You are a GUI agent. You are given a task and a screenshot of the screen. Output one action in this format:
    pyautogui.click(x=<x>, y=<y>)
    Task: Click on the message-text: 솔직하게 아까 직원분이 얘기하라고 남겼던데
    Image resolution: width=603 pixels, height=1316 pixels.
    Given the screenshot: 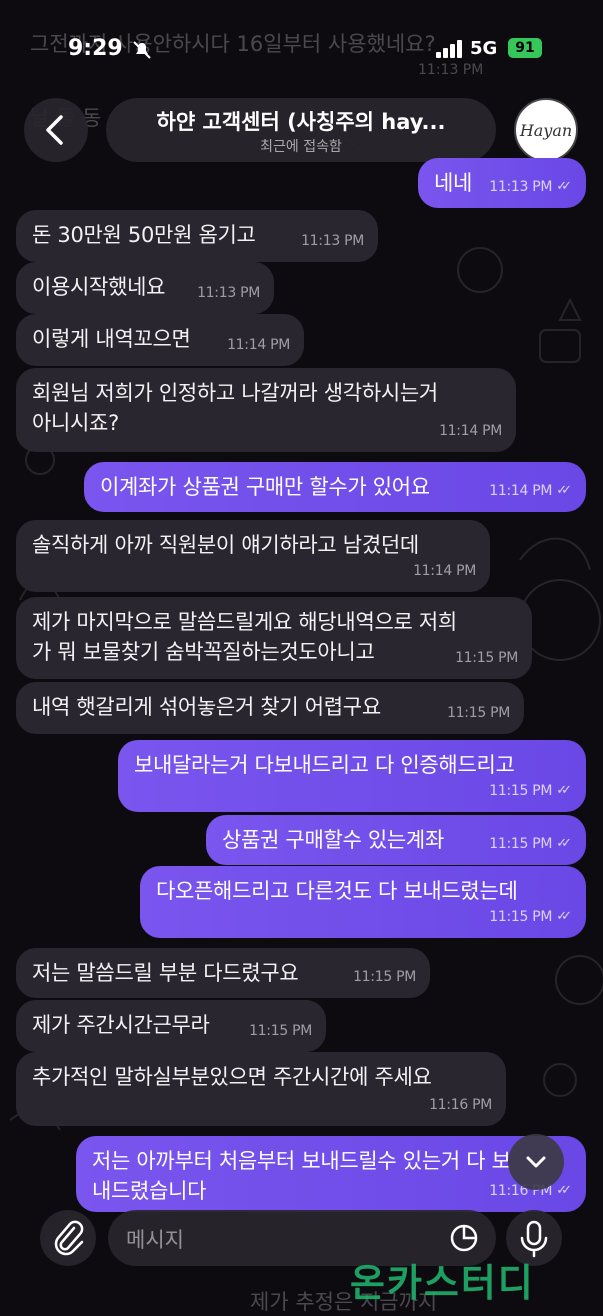 What is the action you would take?
    pyautogui.click(x=225, y=545)
    